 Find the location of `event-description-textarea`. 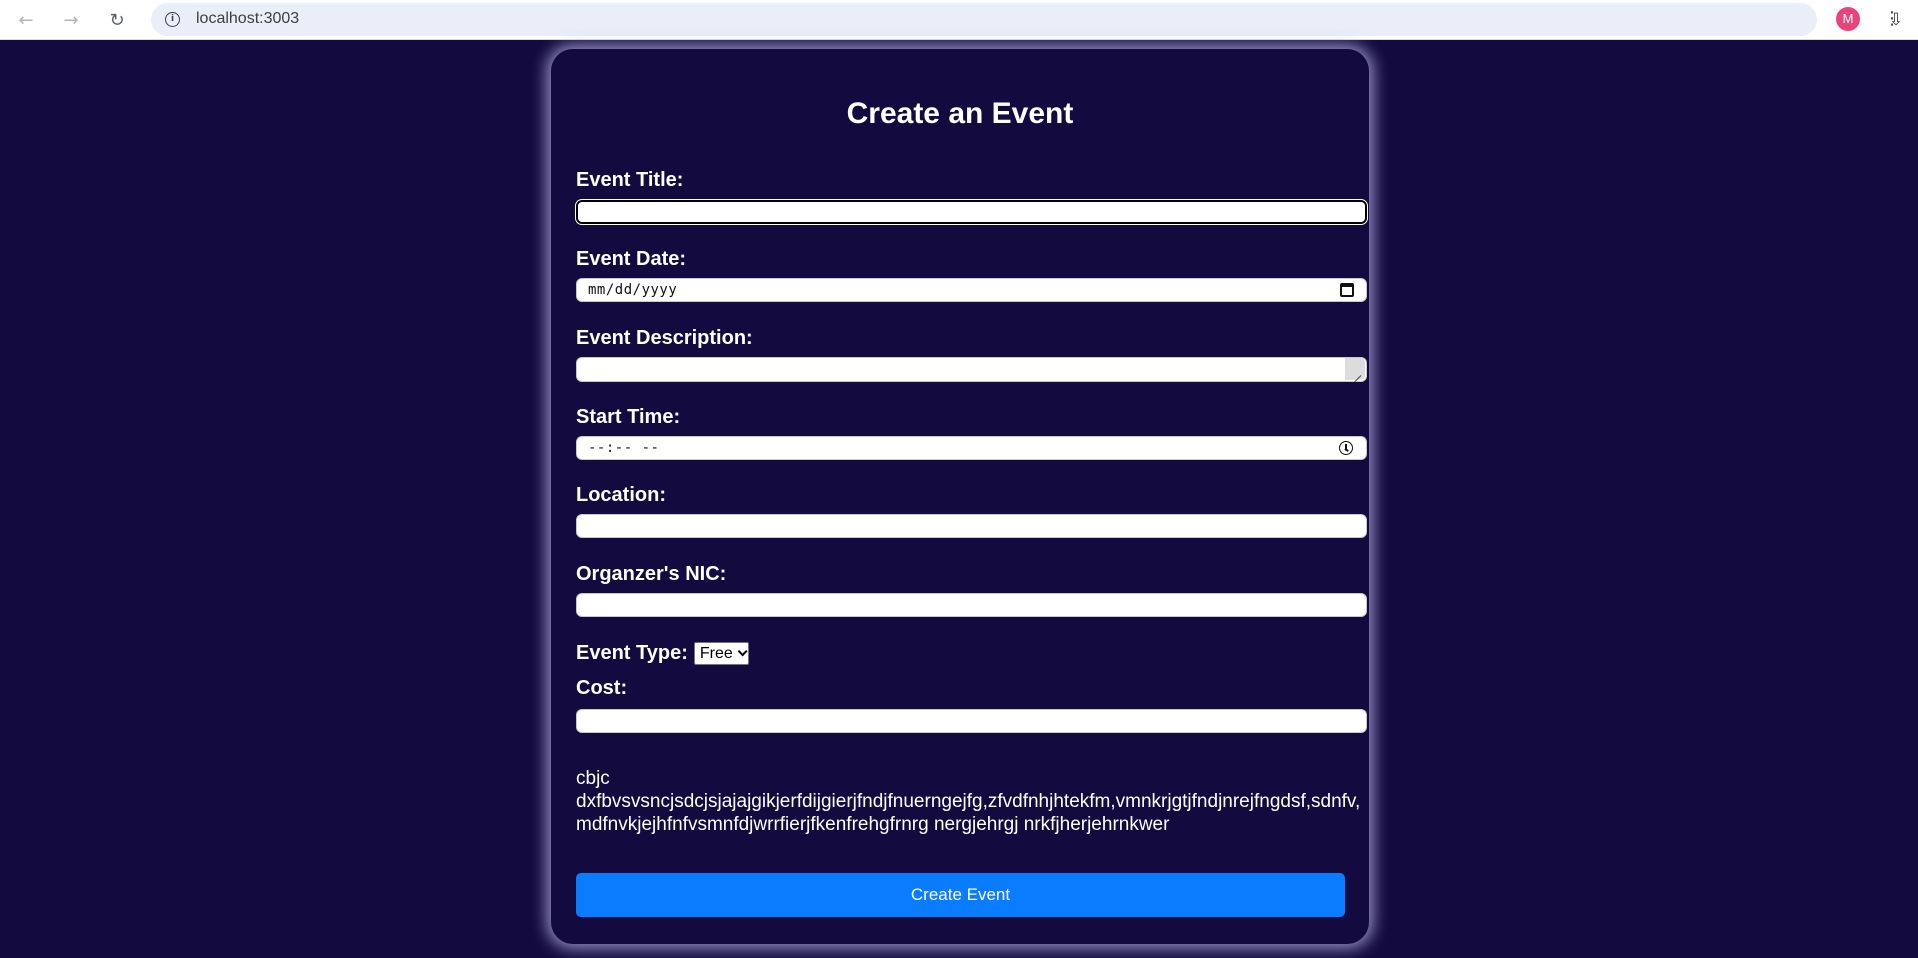

event-description-textarea is located at coordinates (971, 369).